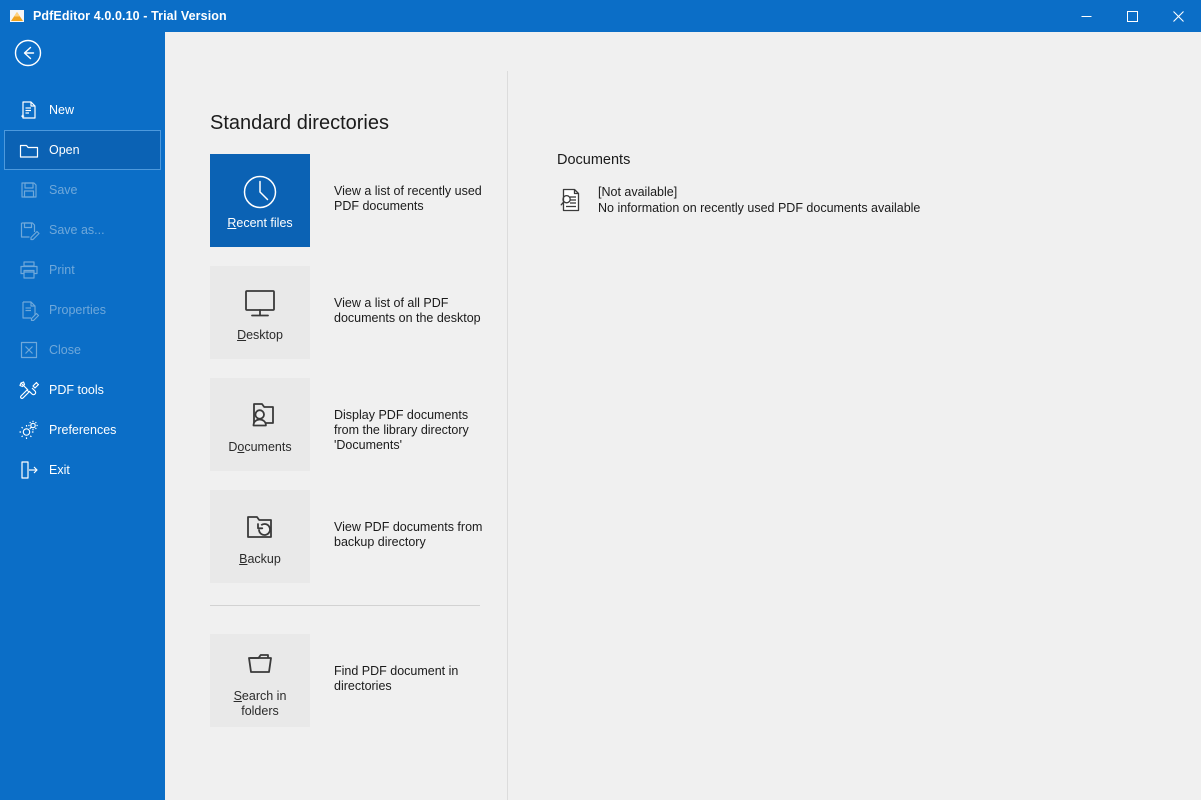 Image resolution: width=1201 pixels, height=800 pixels. I want to click on sidebar-item-print: Print, so click(82, 270).